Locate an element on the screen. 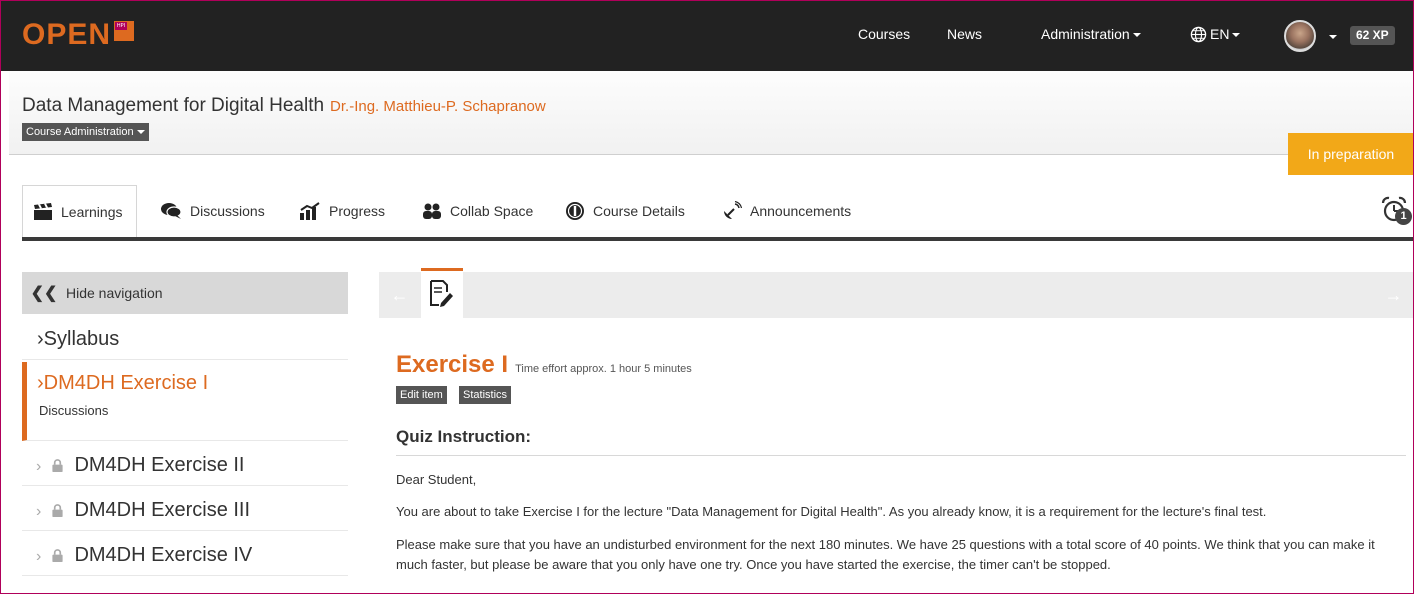 This screenshot has height=594, width=1414. openhpi-logo: OPEN HPI is located at coordinates (78, 35).